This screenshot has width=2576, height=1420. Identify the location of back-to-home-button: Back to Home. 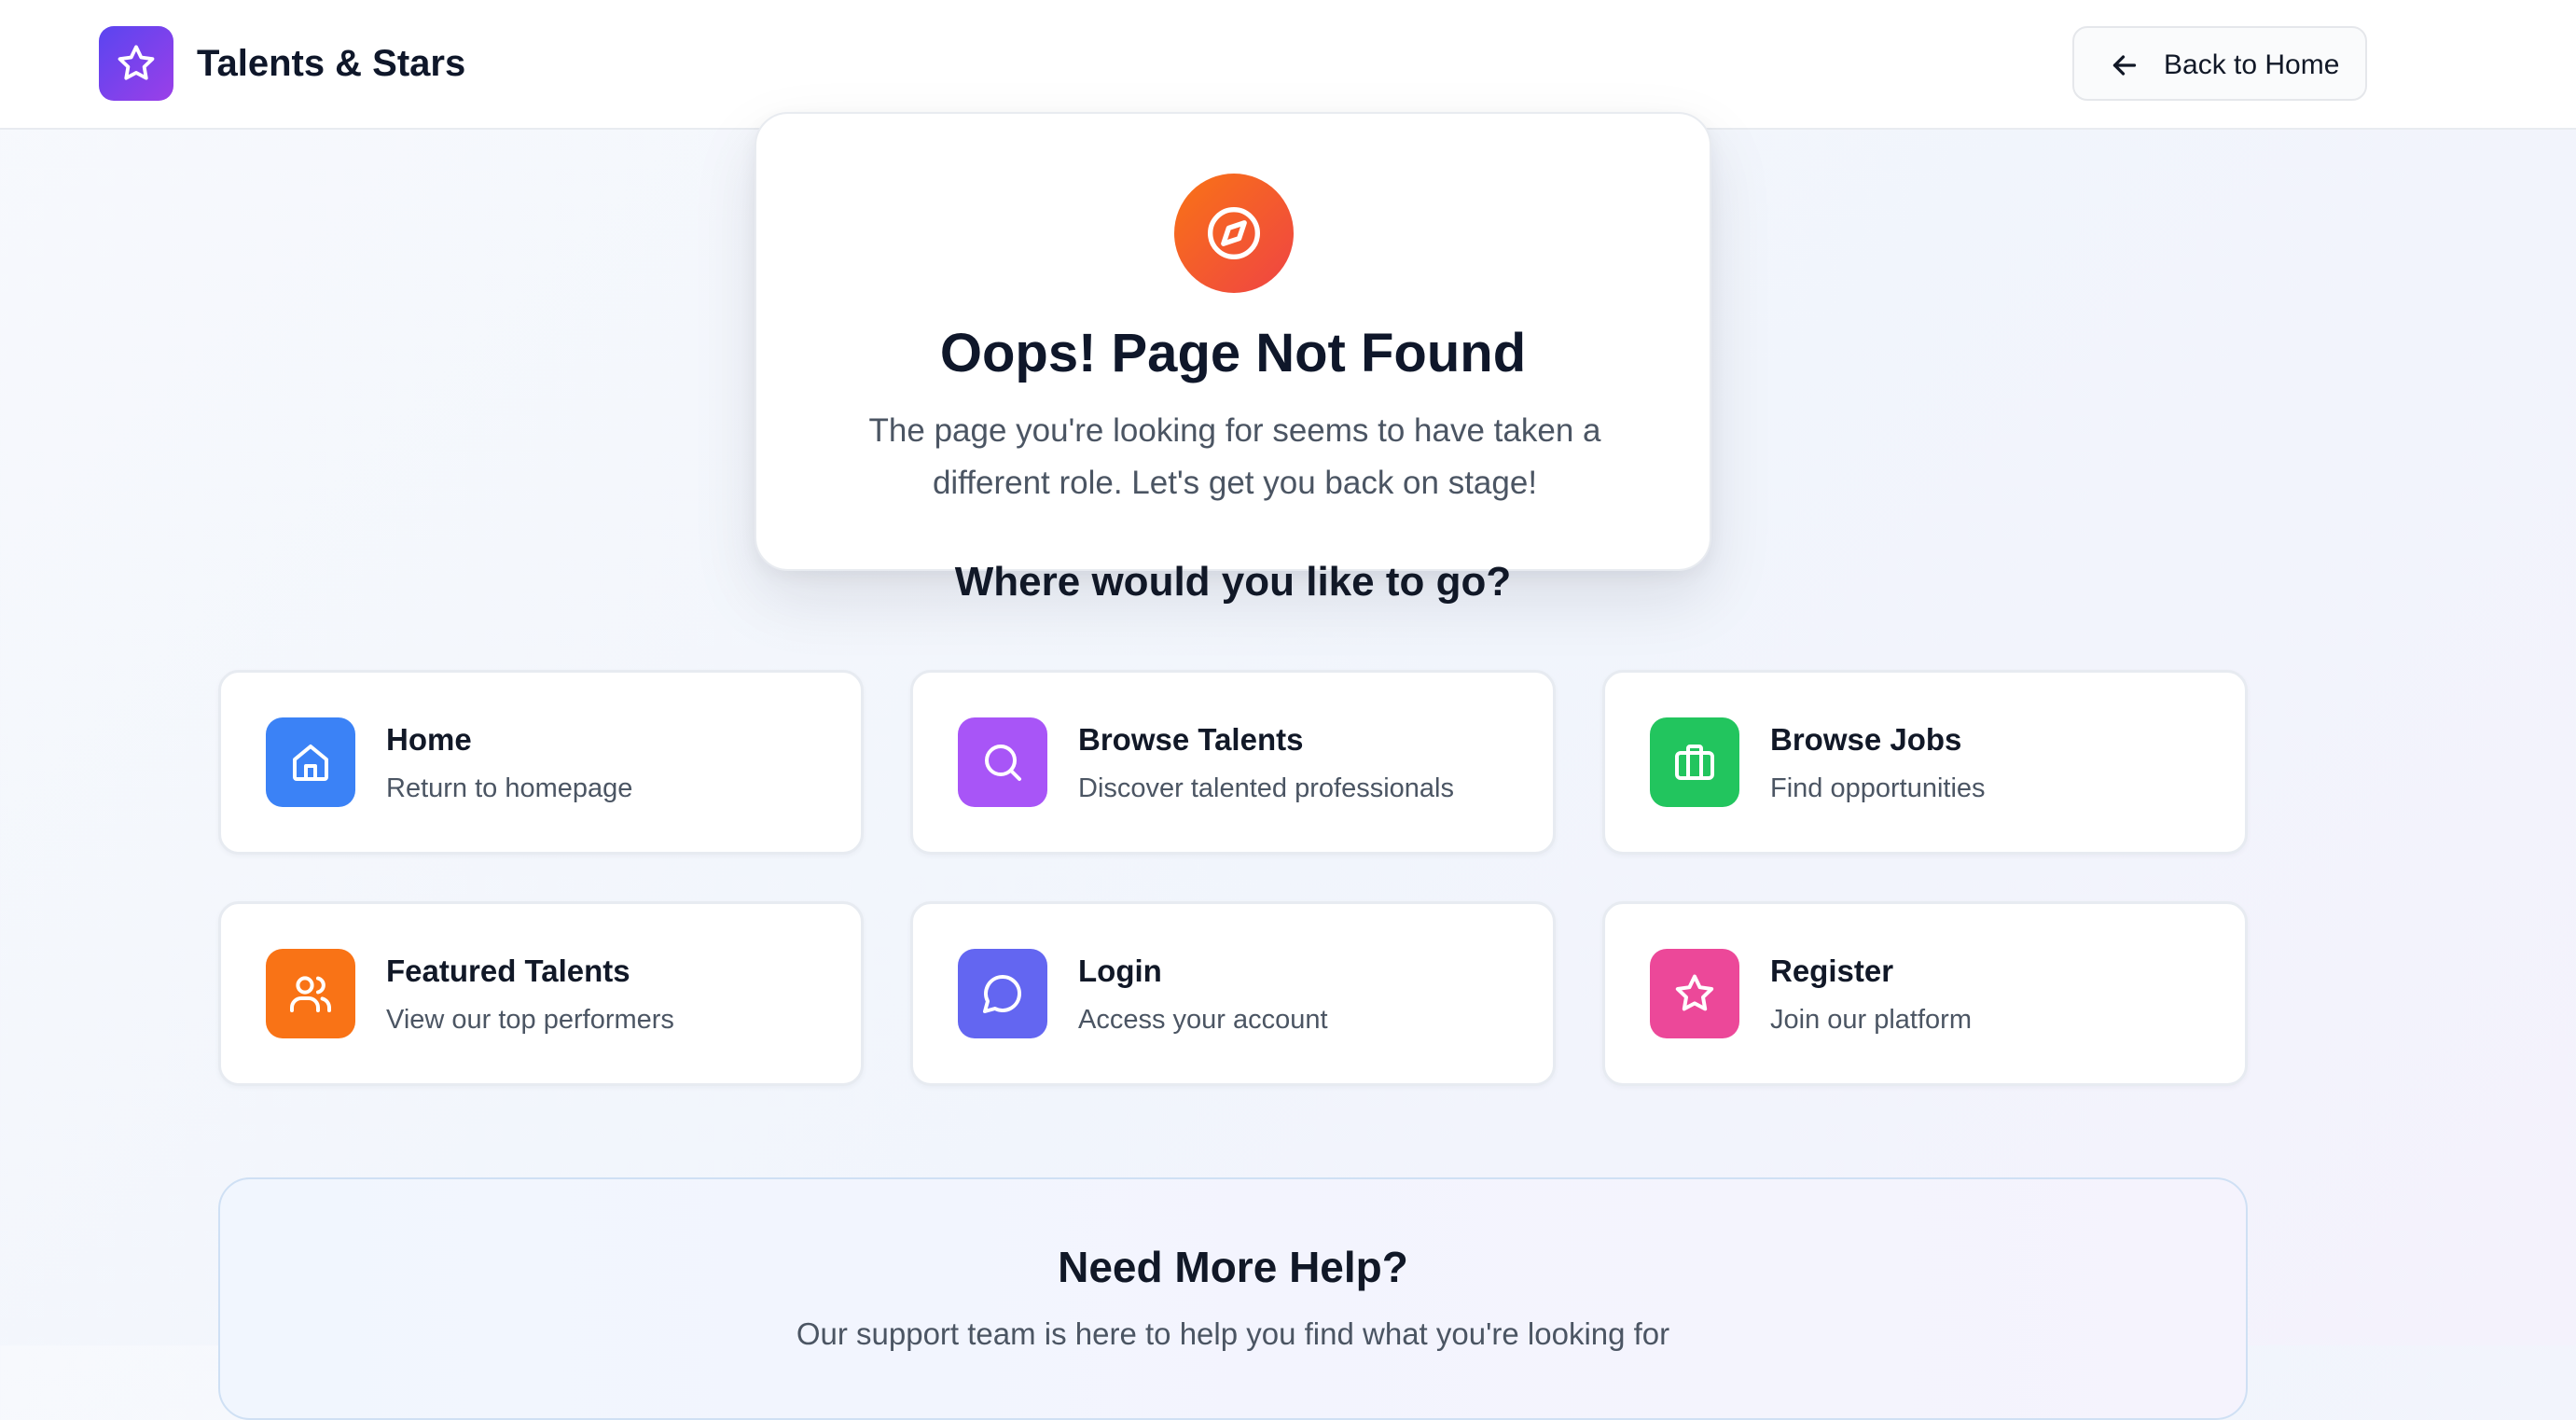
(2219, 63).